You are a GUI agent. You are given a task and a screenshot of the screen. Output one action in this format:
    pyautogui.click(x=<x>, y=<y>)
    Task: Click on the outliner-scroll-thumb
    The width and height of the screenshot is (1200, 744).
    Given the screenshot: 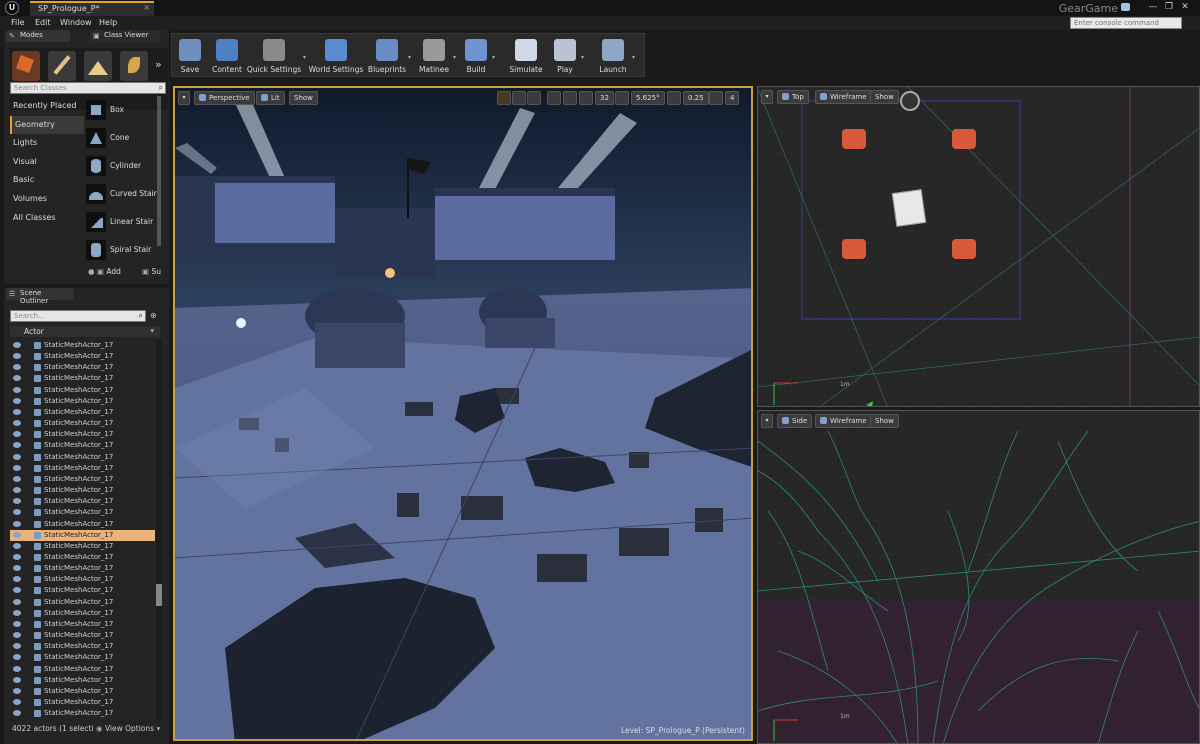 What is the action you would take?
    pyautogui.click(x=159, y=595)
    